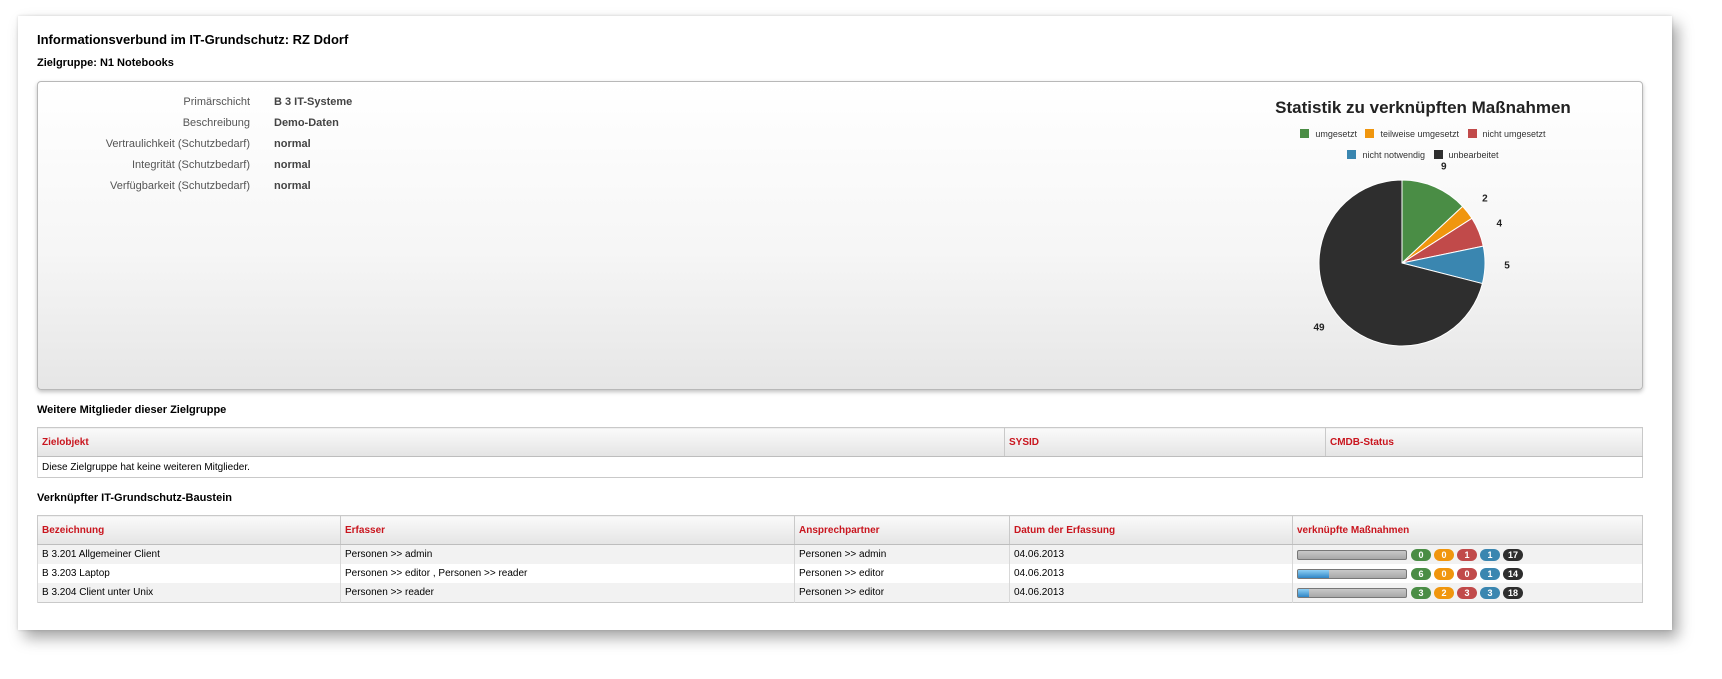 This screenshot has height=679, width=1722. What do you see at coordinates (567, 573) in the screenshot?
I see `cell-erfasser: Personen >> editor , Personen >> reader` at bounding box center [567, 573].